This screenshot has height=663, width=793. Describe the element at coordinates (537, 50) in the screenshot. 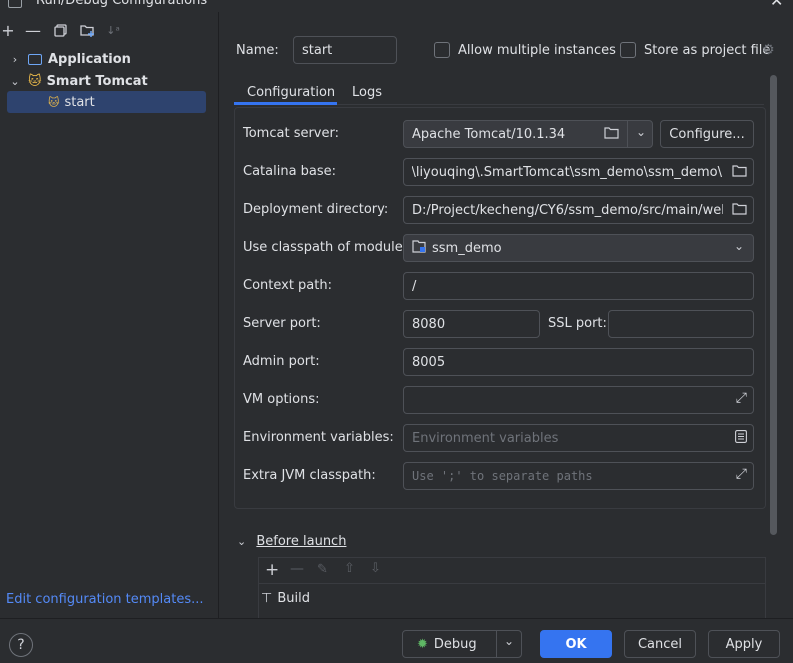

I see `allow-multiple-label: Allow multiple instances` at that location.